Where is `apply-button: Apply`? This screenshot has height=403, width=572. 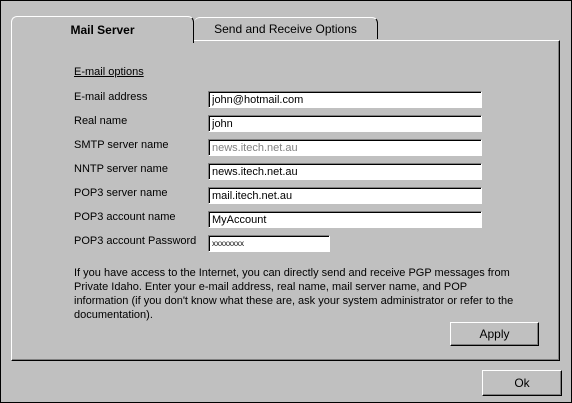 apply-button: Apply is located at coordinates (494, 334).